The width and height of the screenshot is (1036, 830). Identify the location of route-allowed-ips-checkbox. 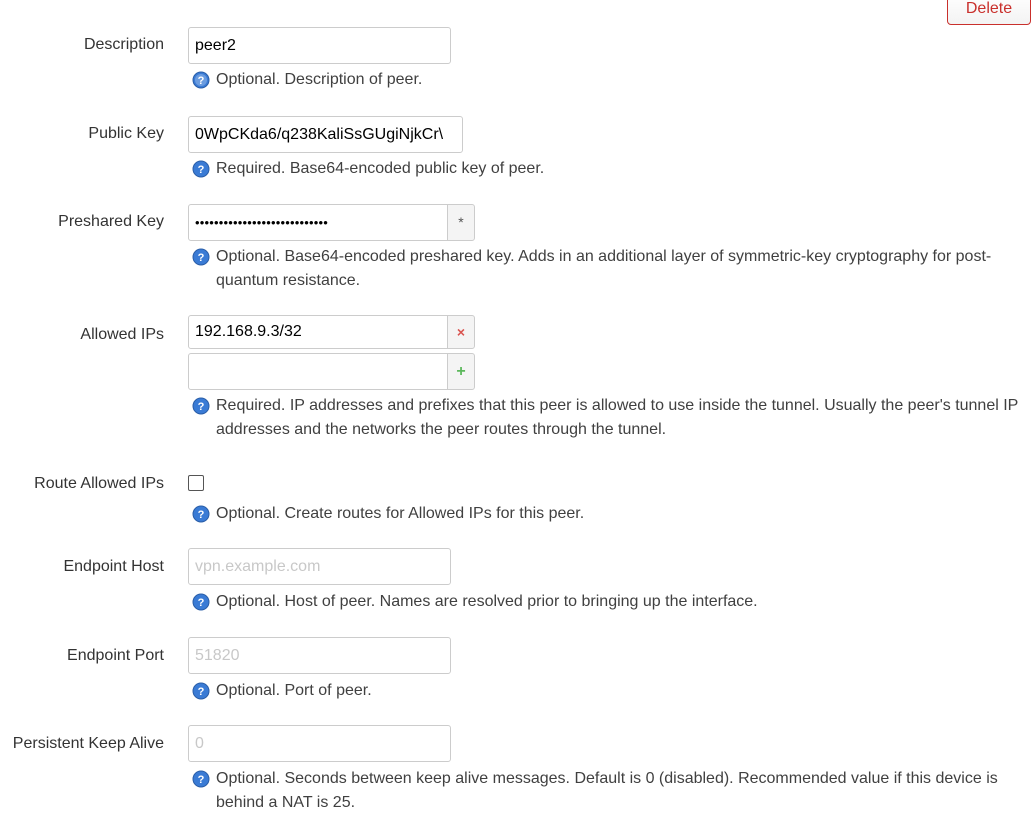
(196, 483).